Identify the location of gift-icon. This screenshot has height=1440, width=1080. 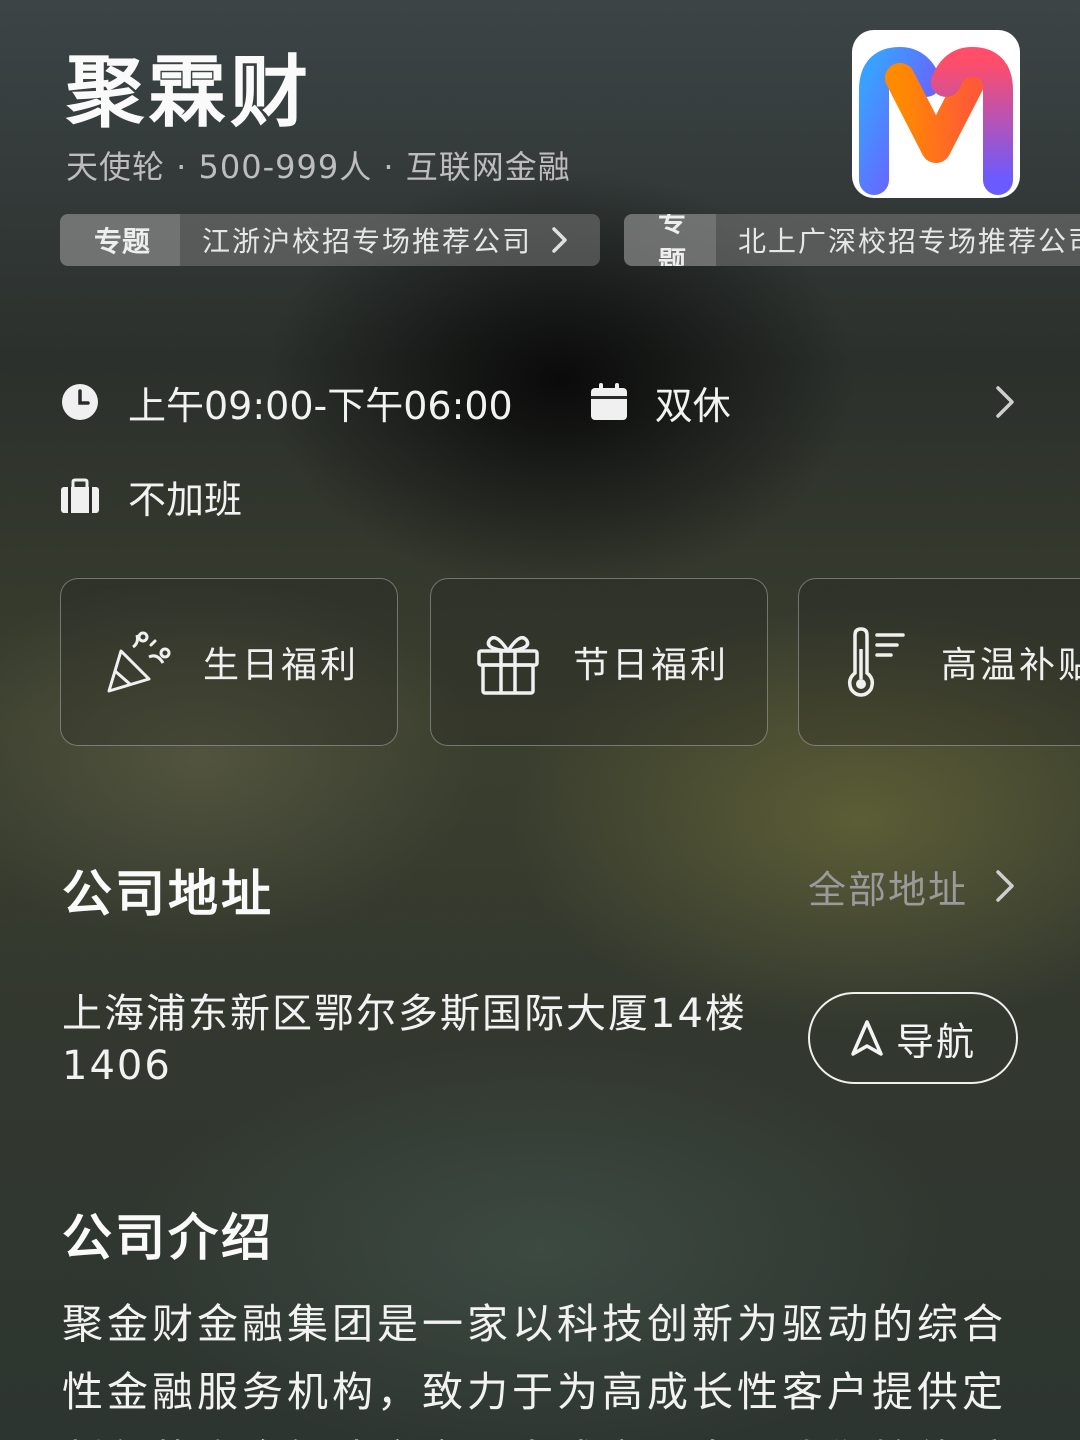
(508, 665).